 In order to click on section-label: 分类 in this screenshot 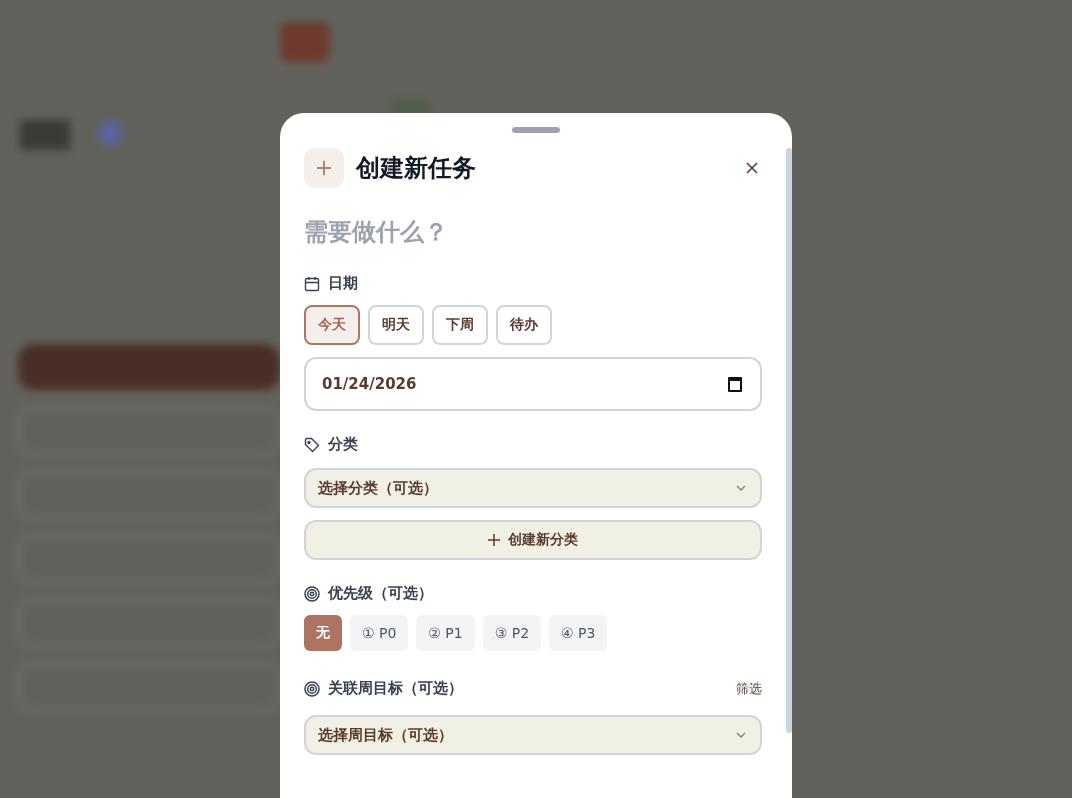, I will do `click(343, 444)`.